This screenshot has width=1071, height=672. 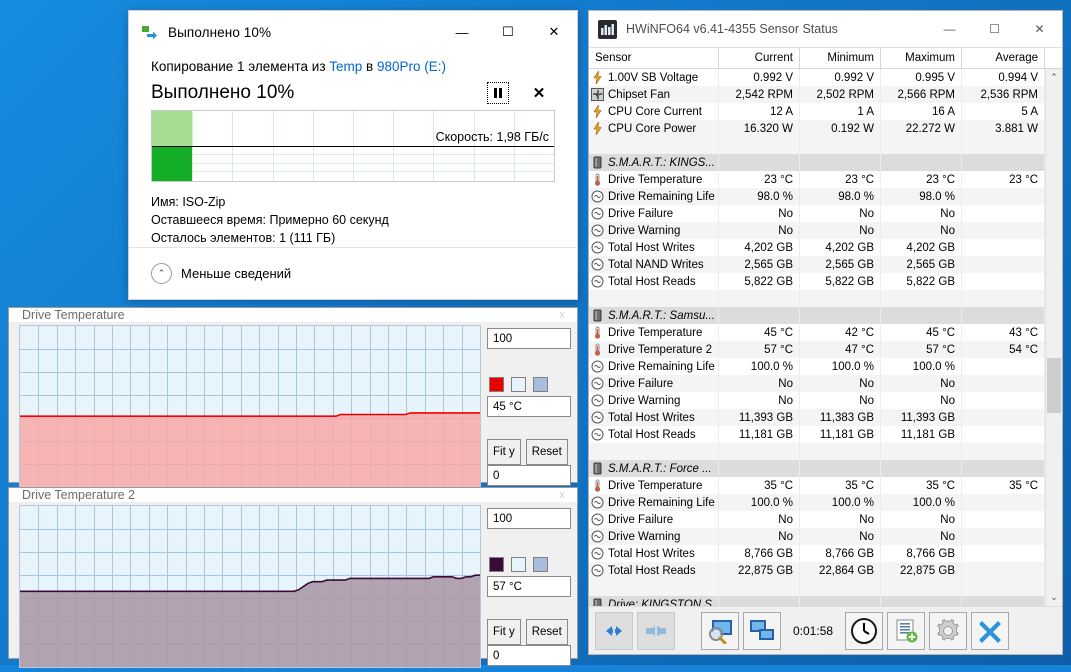 What do you see at coordinates (990, 630) in the screenshot?
I see `close-app-button` at bounding box center [990, 630].